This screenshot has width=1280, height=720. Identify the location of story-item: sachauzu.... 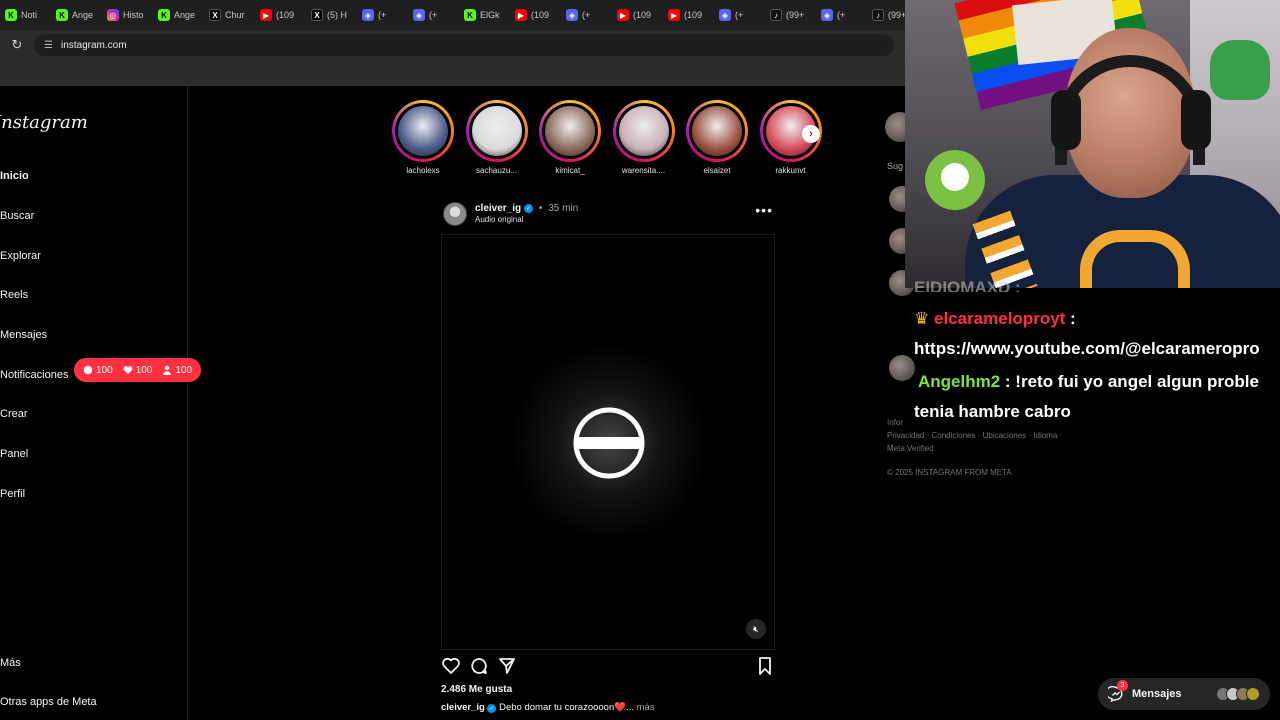
(497, 137).